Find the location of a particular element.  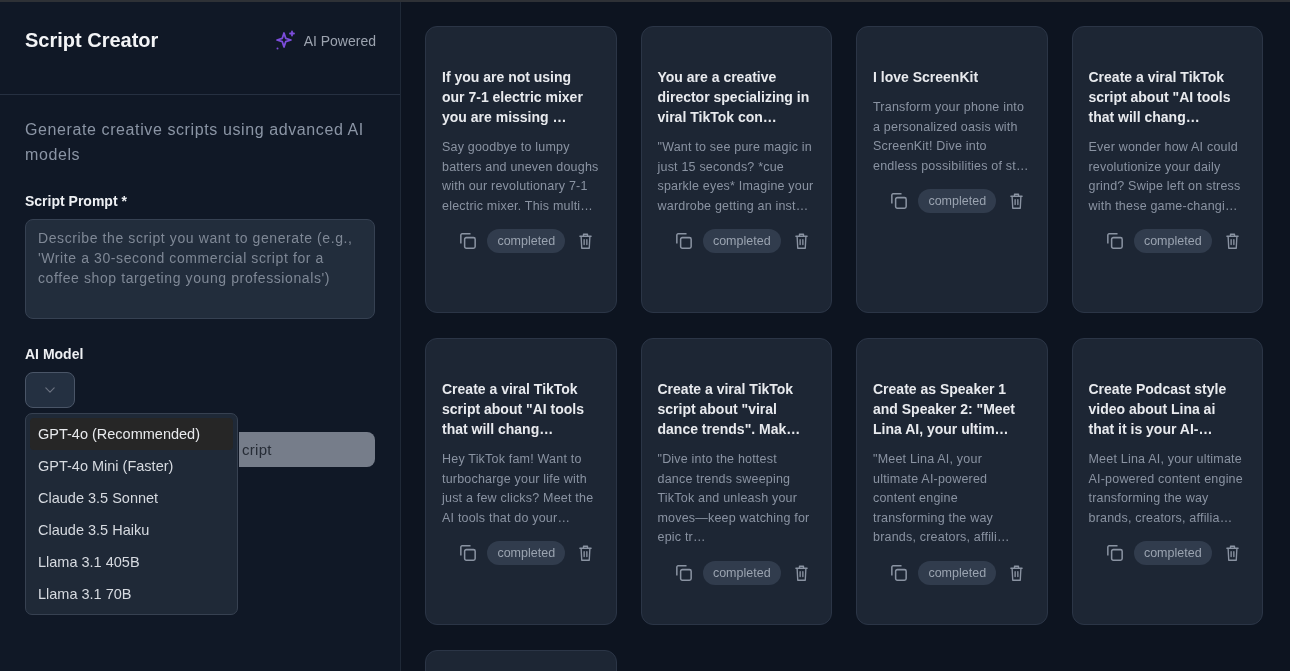

model-option: Claude 3.5 Haiku is located at coordinates (131, 530).